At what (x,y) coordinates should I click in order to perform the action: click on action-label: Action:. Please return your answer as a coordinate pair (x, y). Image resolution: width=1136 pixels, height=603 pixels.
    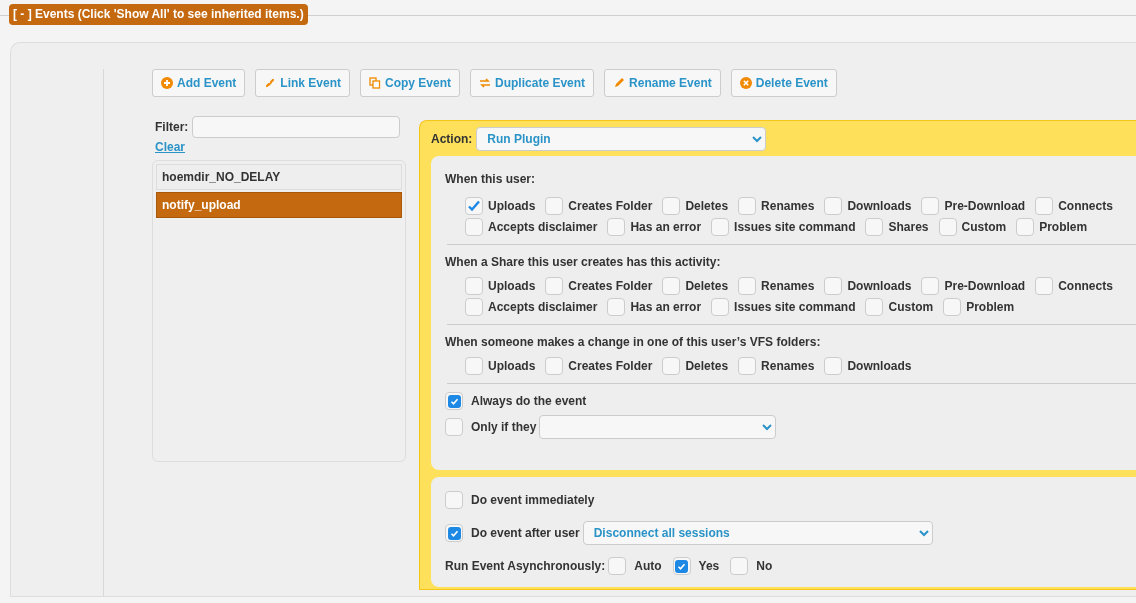
    Looking at the image, I should click on (452, 139).